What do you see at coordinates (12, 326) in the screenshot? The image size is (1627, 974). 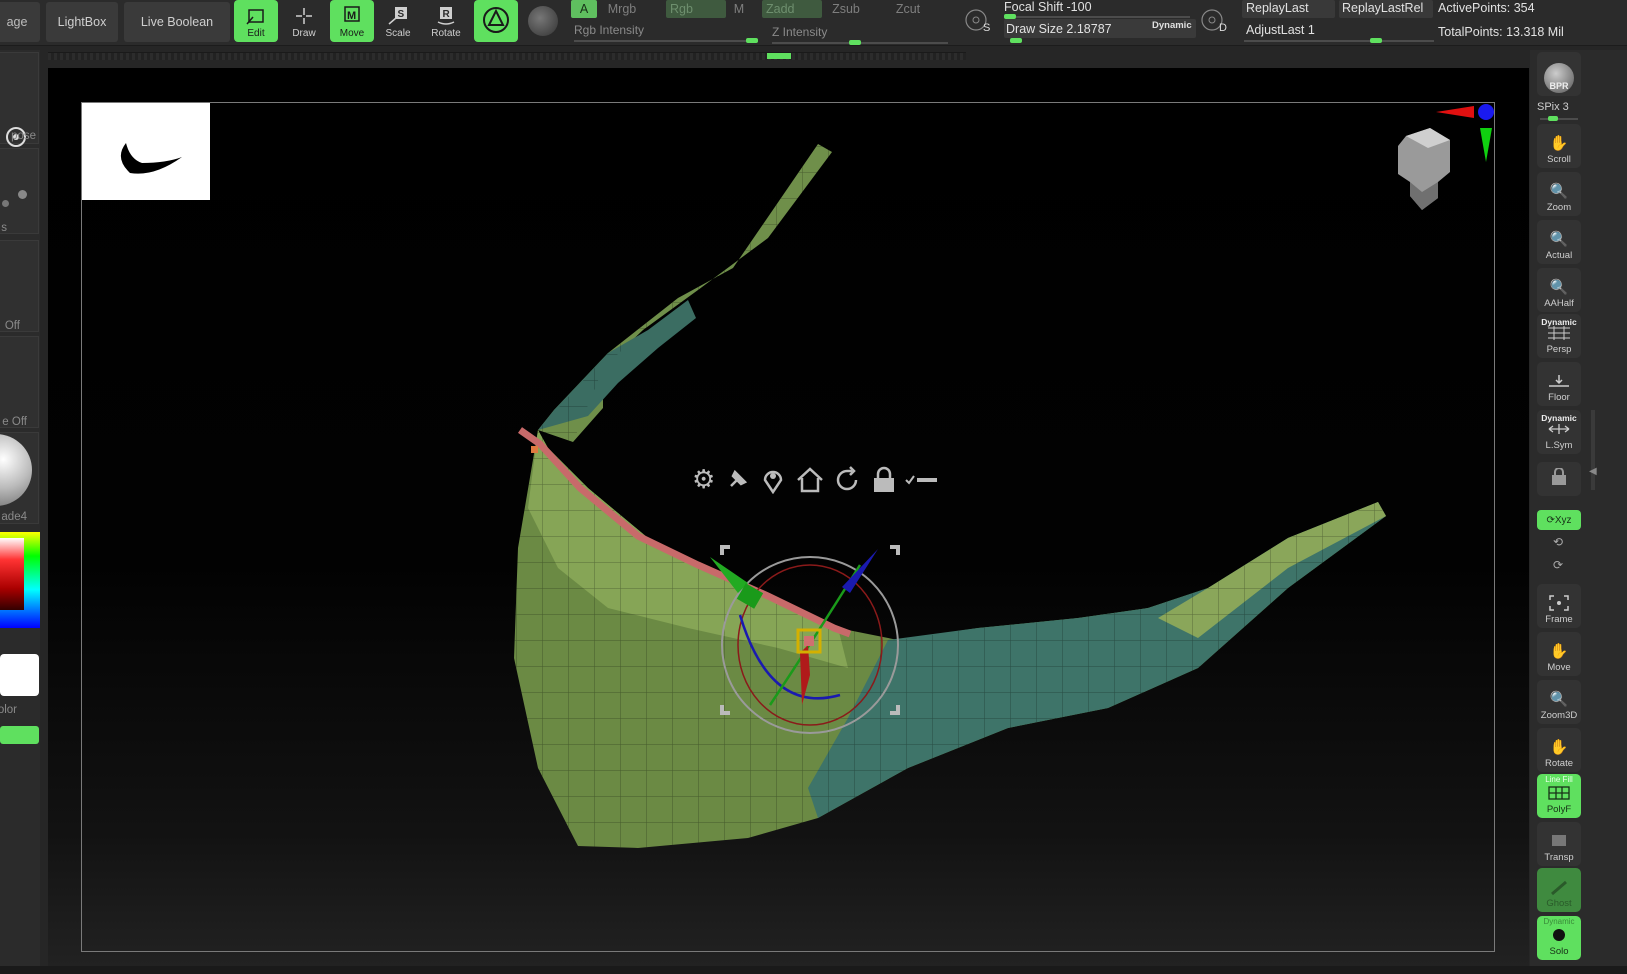 I see `alpha-off-label: Off` at bounding box center [12, 326].